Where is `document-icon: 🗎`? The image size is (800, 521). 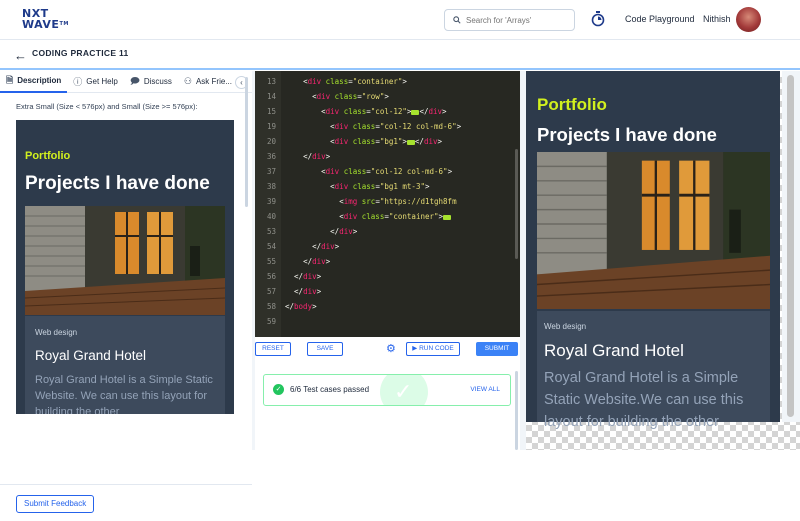 document-icon: 🗎 is located at coordinates (10, 79).